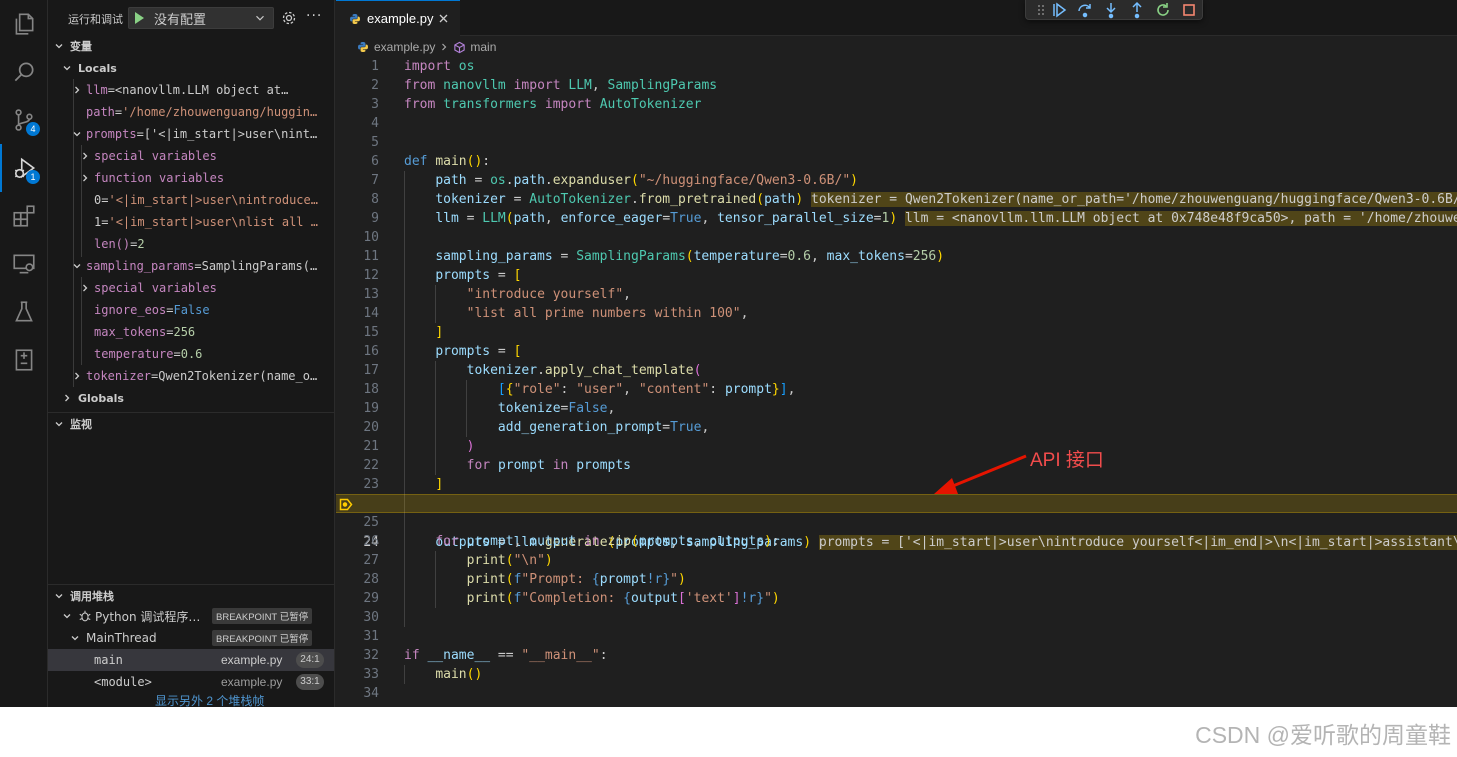  What do you see at coordinates (24, 216) in the screenshot?
I see `extensions-icon` at bounding box center [24, 216].